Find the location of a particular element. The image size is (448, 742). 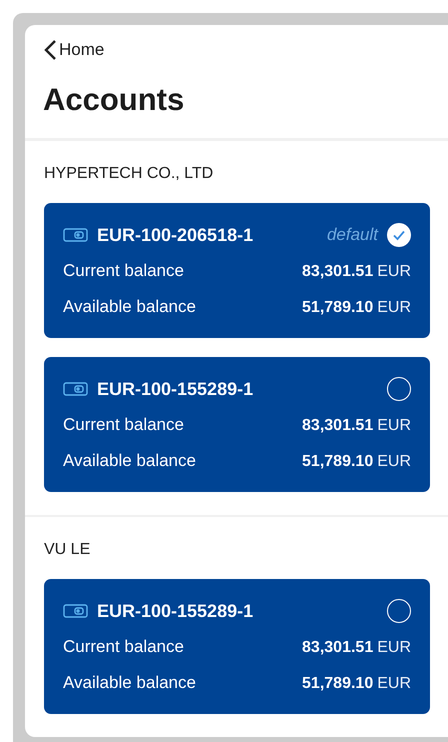

account-number: EUR-100-206518-1 is located at coordinates (175, 235).